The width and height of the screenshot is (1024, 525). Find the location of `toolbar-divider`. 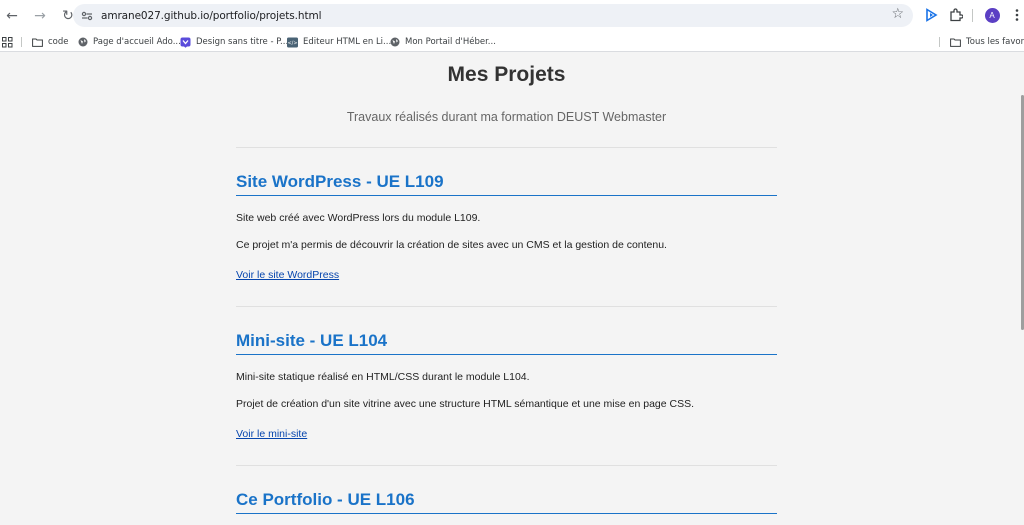

toolbar-divider is located at coordinates (972, 15).